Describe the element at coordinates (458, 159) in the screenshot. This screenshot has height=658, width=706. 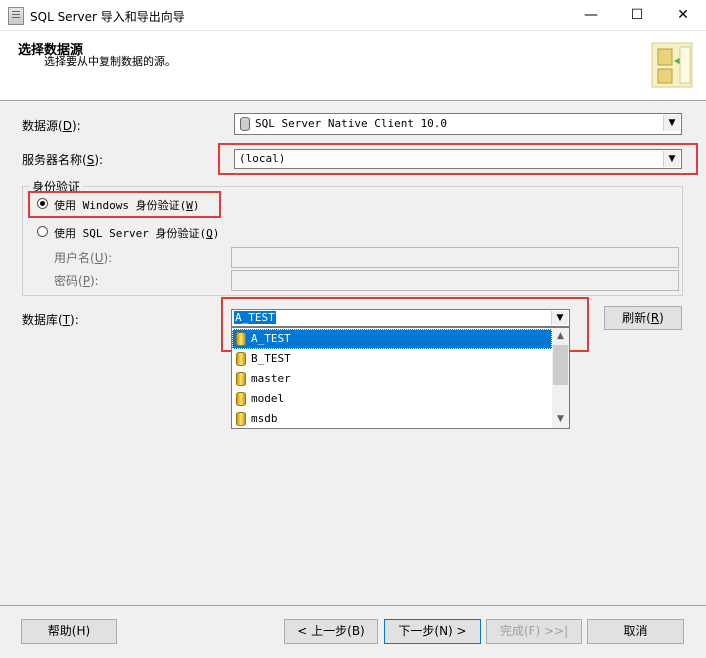
I see `server-name-combo: (local) ▼` at that location.